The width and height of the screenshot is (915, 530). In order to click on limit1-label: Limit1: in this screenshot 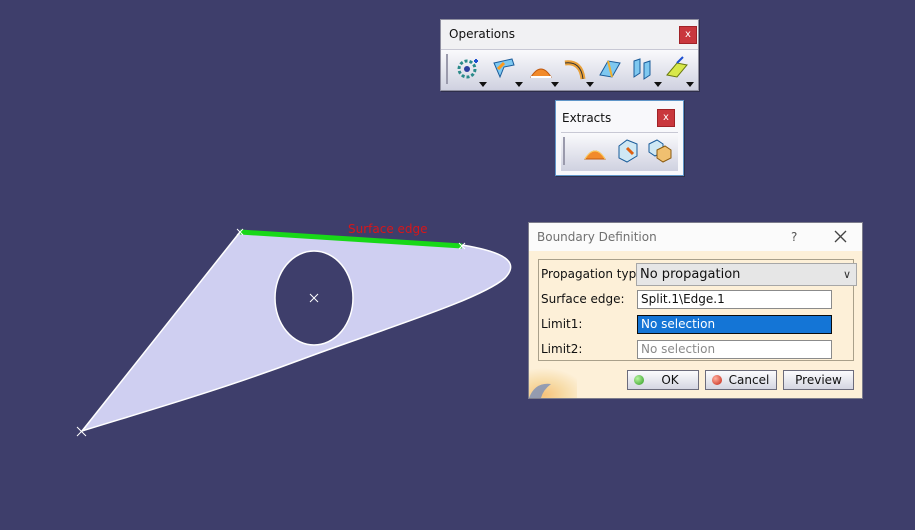, I will do `click(562, 324)`.